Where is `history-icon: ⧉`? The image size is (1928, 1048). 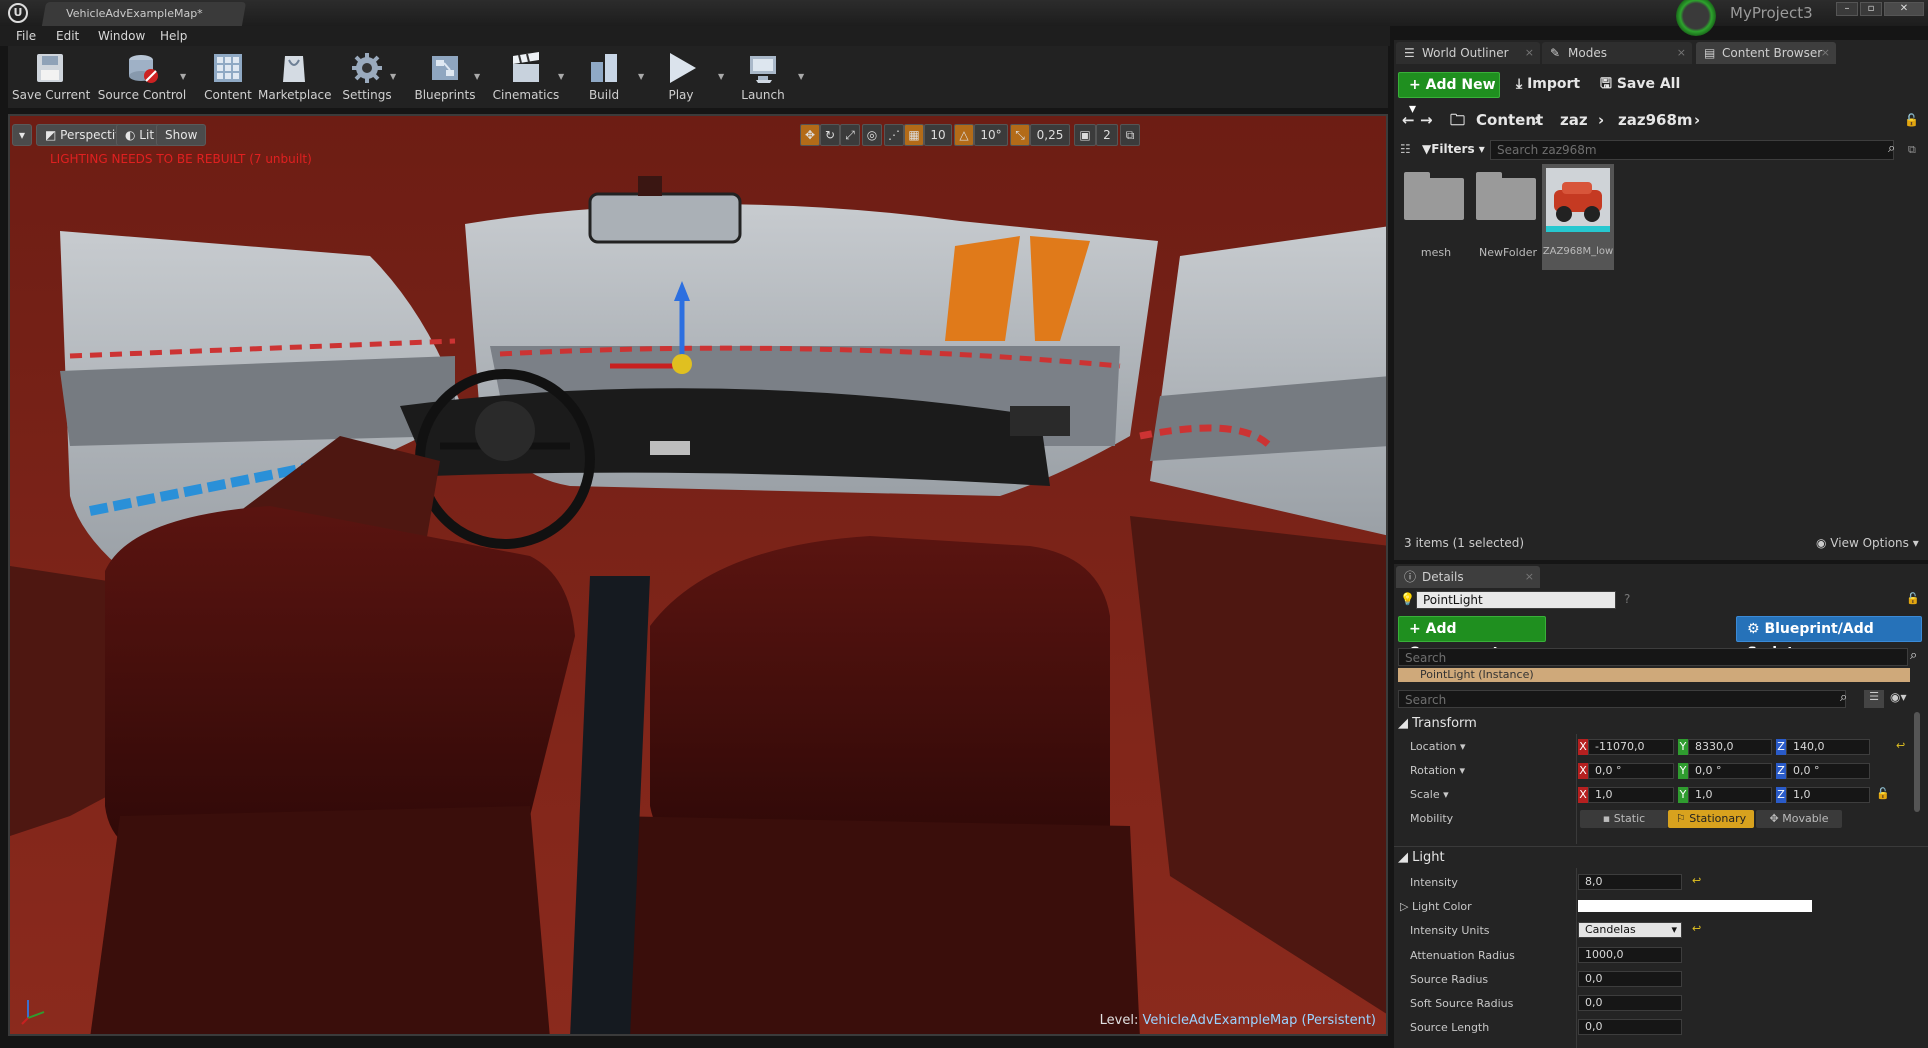 history-icon: ⧉ is located at coordinates (1912, 150).